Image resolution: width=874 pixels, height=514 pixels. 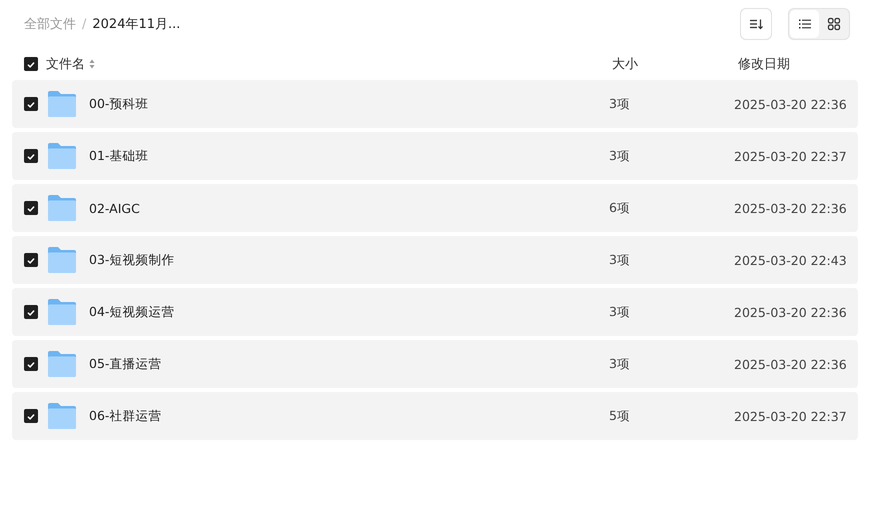 I want to click on list-icon, so click(x=805, y=24).